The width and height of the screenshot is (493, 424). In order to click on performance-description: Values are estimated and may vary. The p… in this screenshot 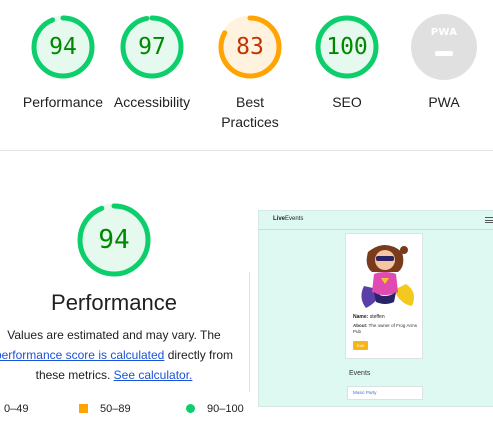, I will do `click(129, 355)`.